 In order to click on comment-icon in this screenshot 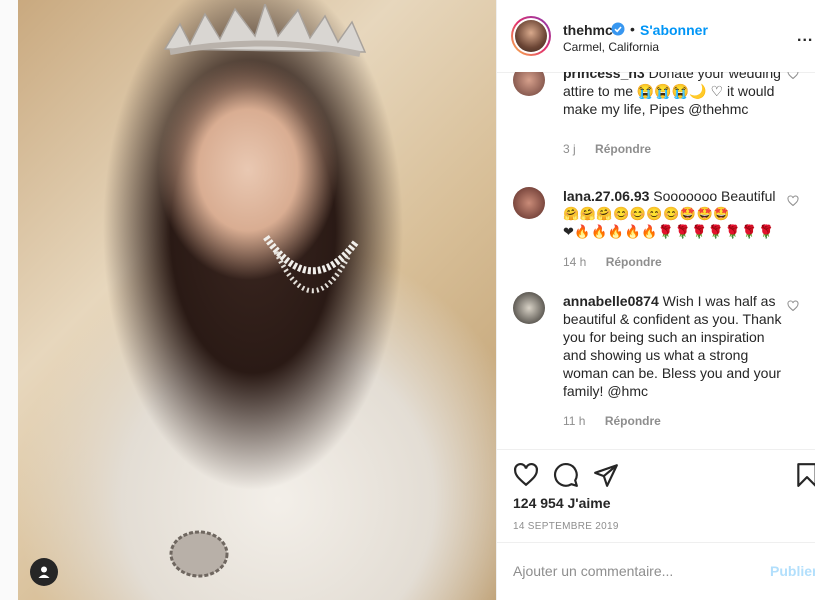, I will do `click(566, 475)`.